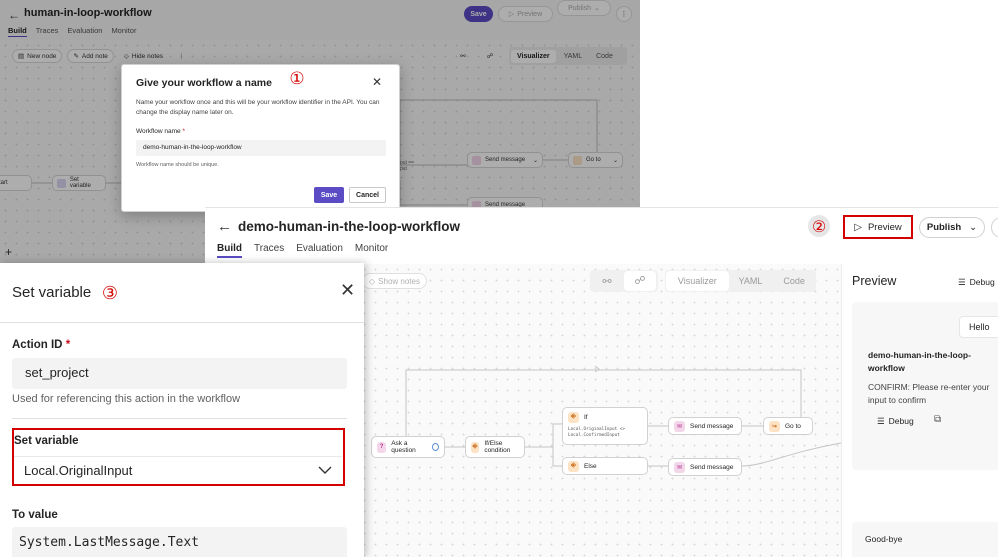 Image resolution: width=998 pixels, height=557 pixels. What do you see at coordinates (403, 447) in the screenshot?
I see `node-ask-question-label: Ask a question` at bounding box center [403, 447].